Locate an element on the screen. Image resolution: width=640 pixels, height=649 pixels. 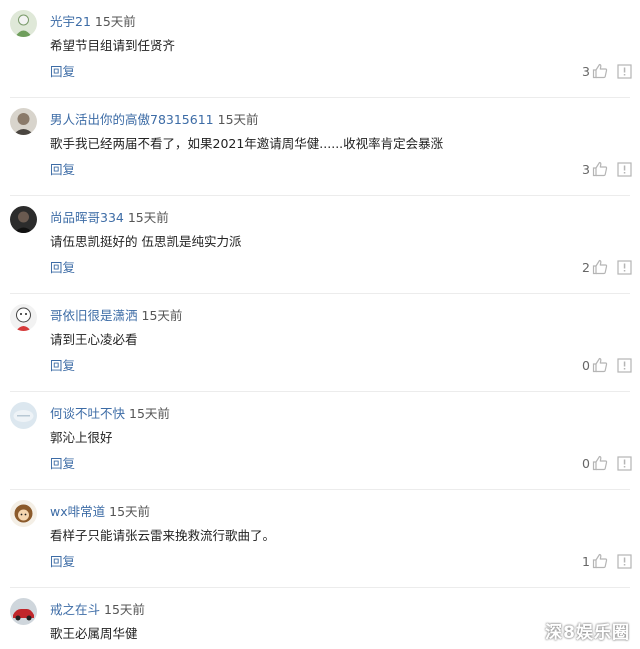
avatar-cartoon-brown-icon is located at coordinates (23, 513).